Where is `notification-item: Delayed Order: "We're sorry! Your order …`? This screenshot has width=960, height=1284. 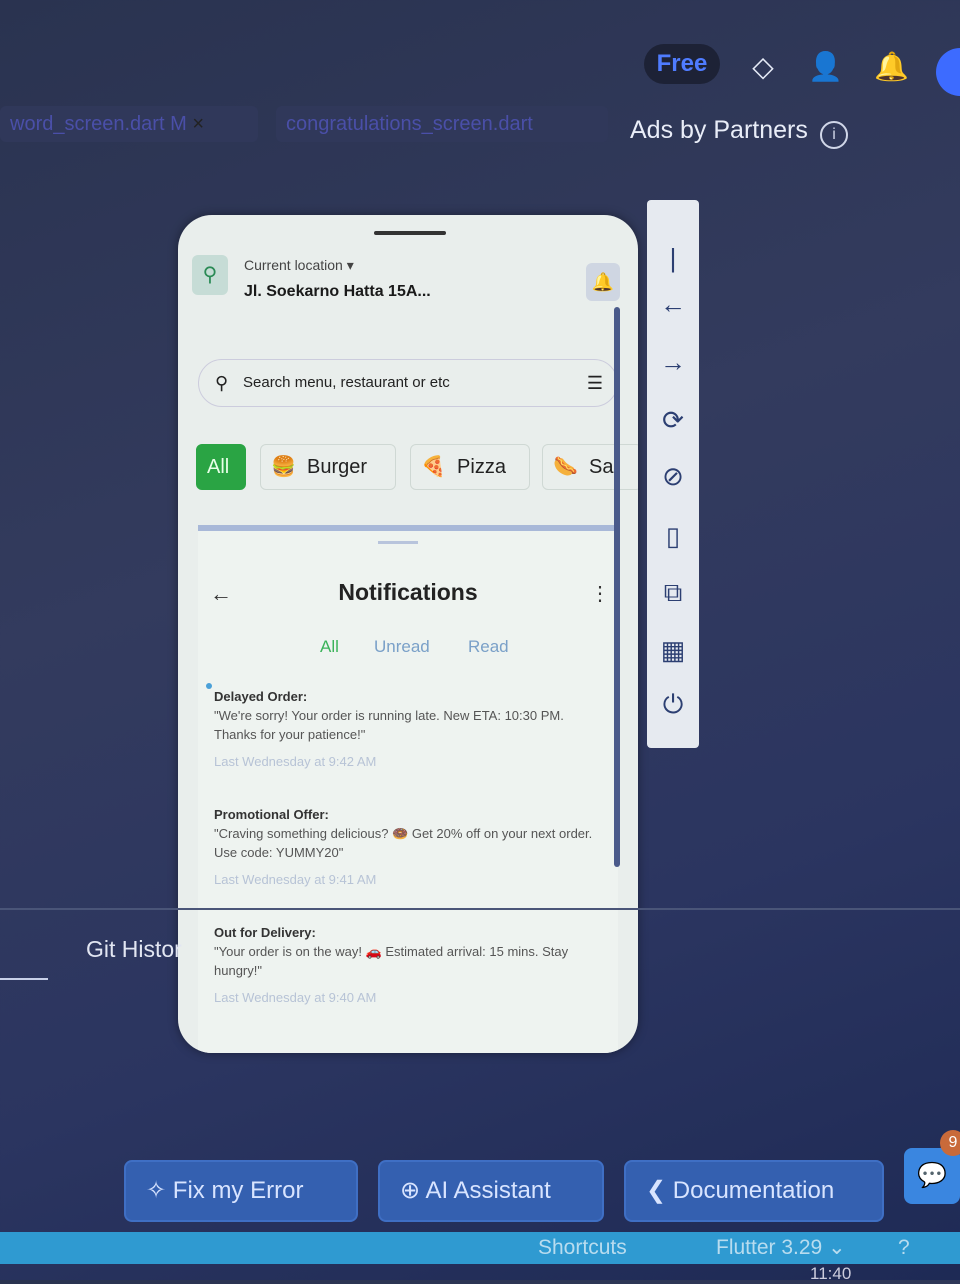
notification-item: Delayed Order: "We're sorry! Your order … is located at coordinates (404, 729).